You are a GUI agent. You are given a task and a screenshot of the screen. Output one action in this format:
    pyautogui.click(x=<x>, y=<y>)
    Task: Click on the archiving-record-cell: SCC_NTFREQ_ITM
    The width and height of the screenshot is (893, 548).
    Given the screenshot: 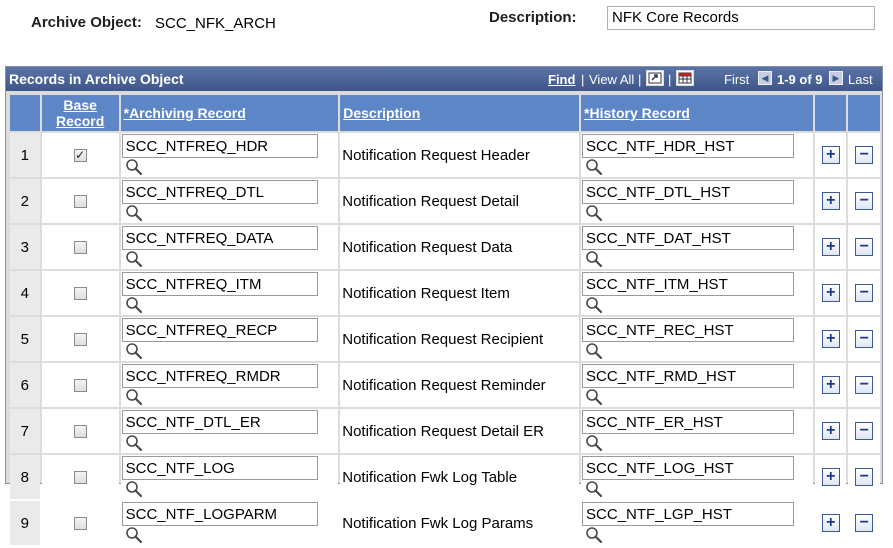 What is the action you would take?
    pyautogui.click(x=229, y=293)
    